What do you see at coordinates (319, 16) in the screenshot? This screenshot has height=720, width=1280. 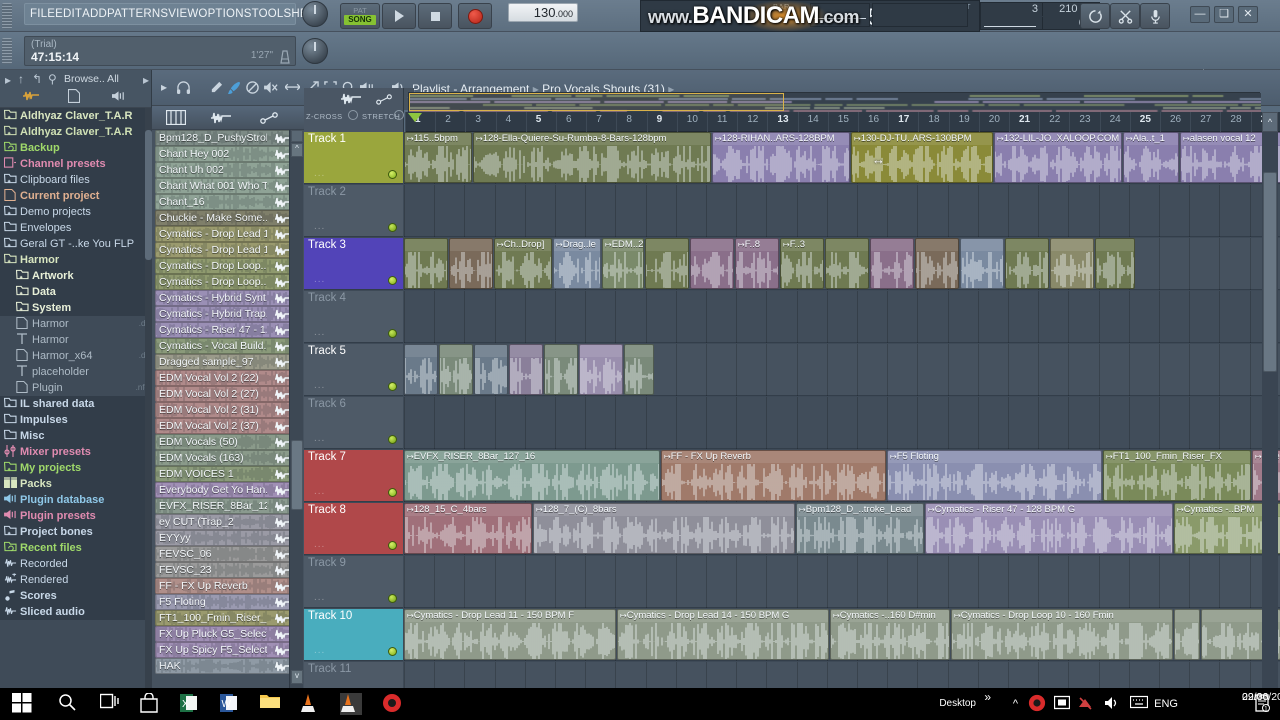 I see `master-volume-knob` at bounding box center [319, 16].